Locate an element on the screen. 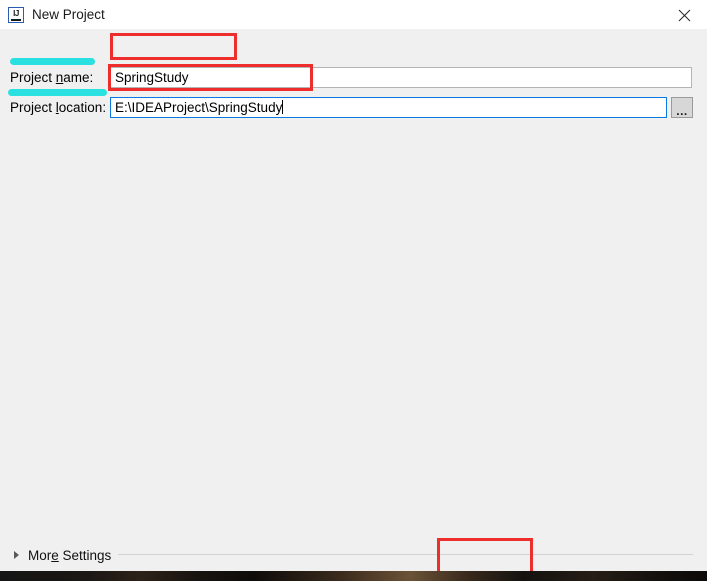  annotation-highlight-project-name is located at coordinates (52, 61).